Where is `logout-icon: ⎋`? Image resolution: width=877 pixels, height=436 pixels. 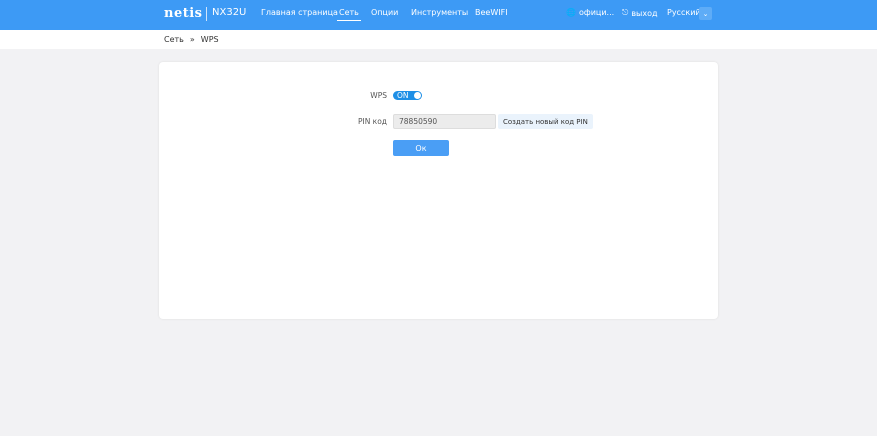 logout-icon: ⎋ is located at coordinates (625, 12).